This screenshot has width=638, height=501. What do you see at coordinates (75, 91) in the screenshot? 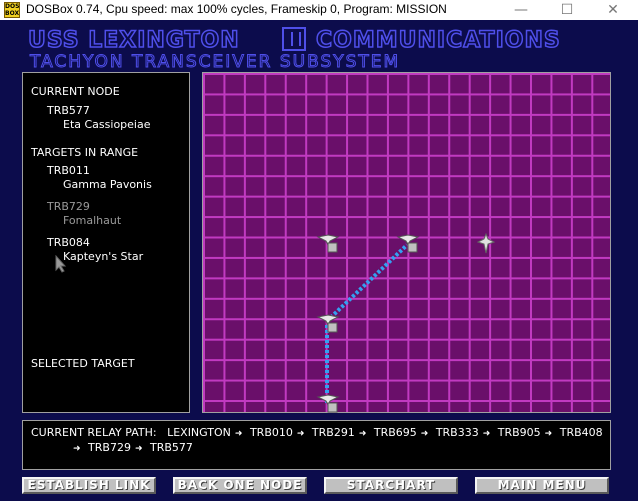
I see `current-node-label: CURRENT NODE` at bounding box center [75, 91].